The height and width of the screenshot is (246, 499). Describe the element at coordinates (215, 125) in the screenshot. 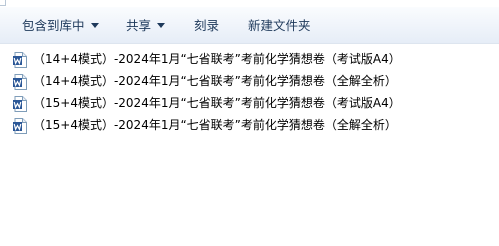

I see `file-name: （15+4模式）-2024年1月“七省联考”考前化学猜想卷（全解全析）` at that location.